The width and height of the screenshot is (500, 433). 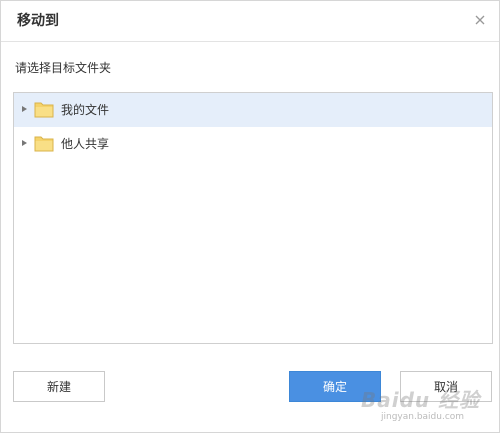 What do you see at coordinates (85, 110) in the screenshot?
I see `tree-item-label: 我的文件` at bounding box center [85, 110].